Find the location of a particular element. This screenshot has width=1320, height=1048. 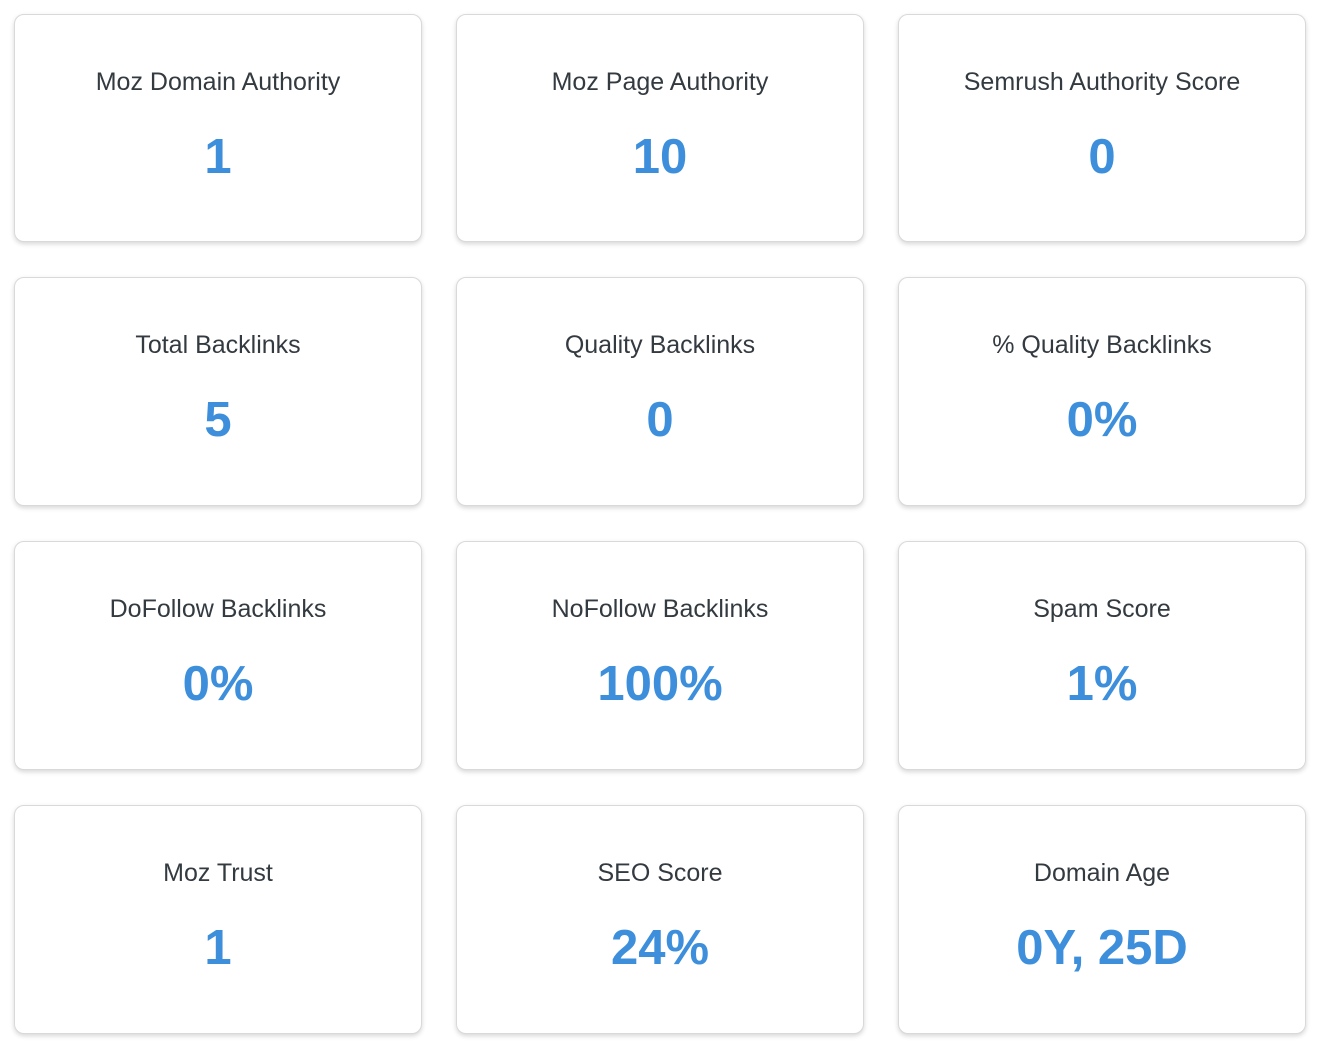

metric-label: Quality Backlinks is located at coordinates (660, 345).